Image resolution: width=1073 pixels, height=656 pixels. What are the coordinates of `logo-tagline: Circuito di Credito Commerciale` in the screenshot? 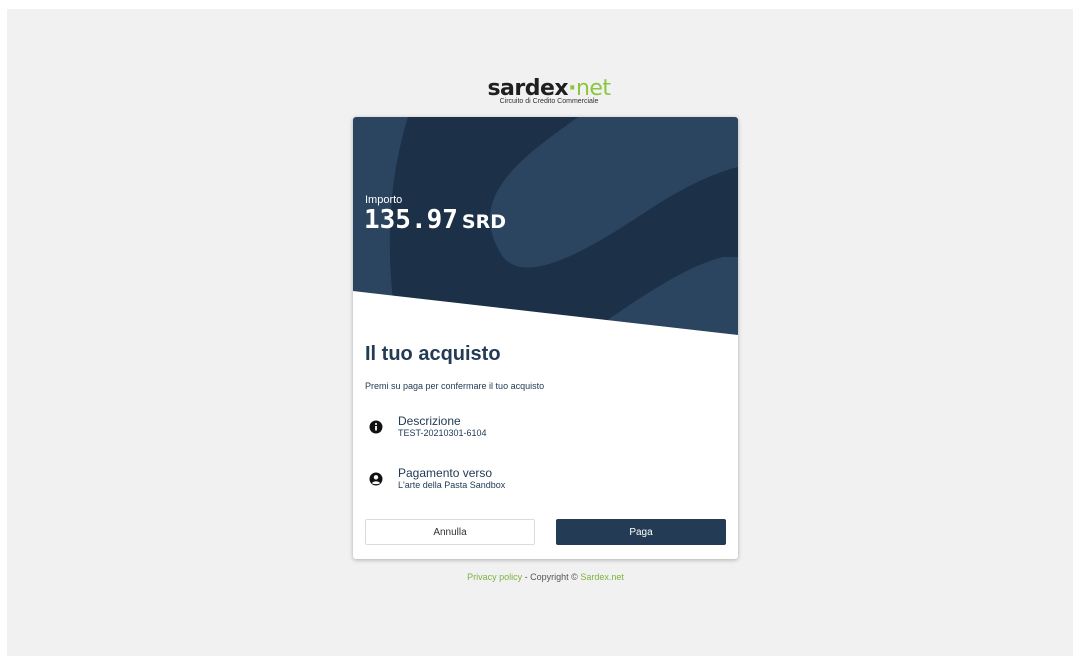 It's located at (549, 101).